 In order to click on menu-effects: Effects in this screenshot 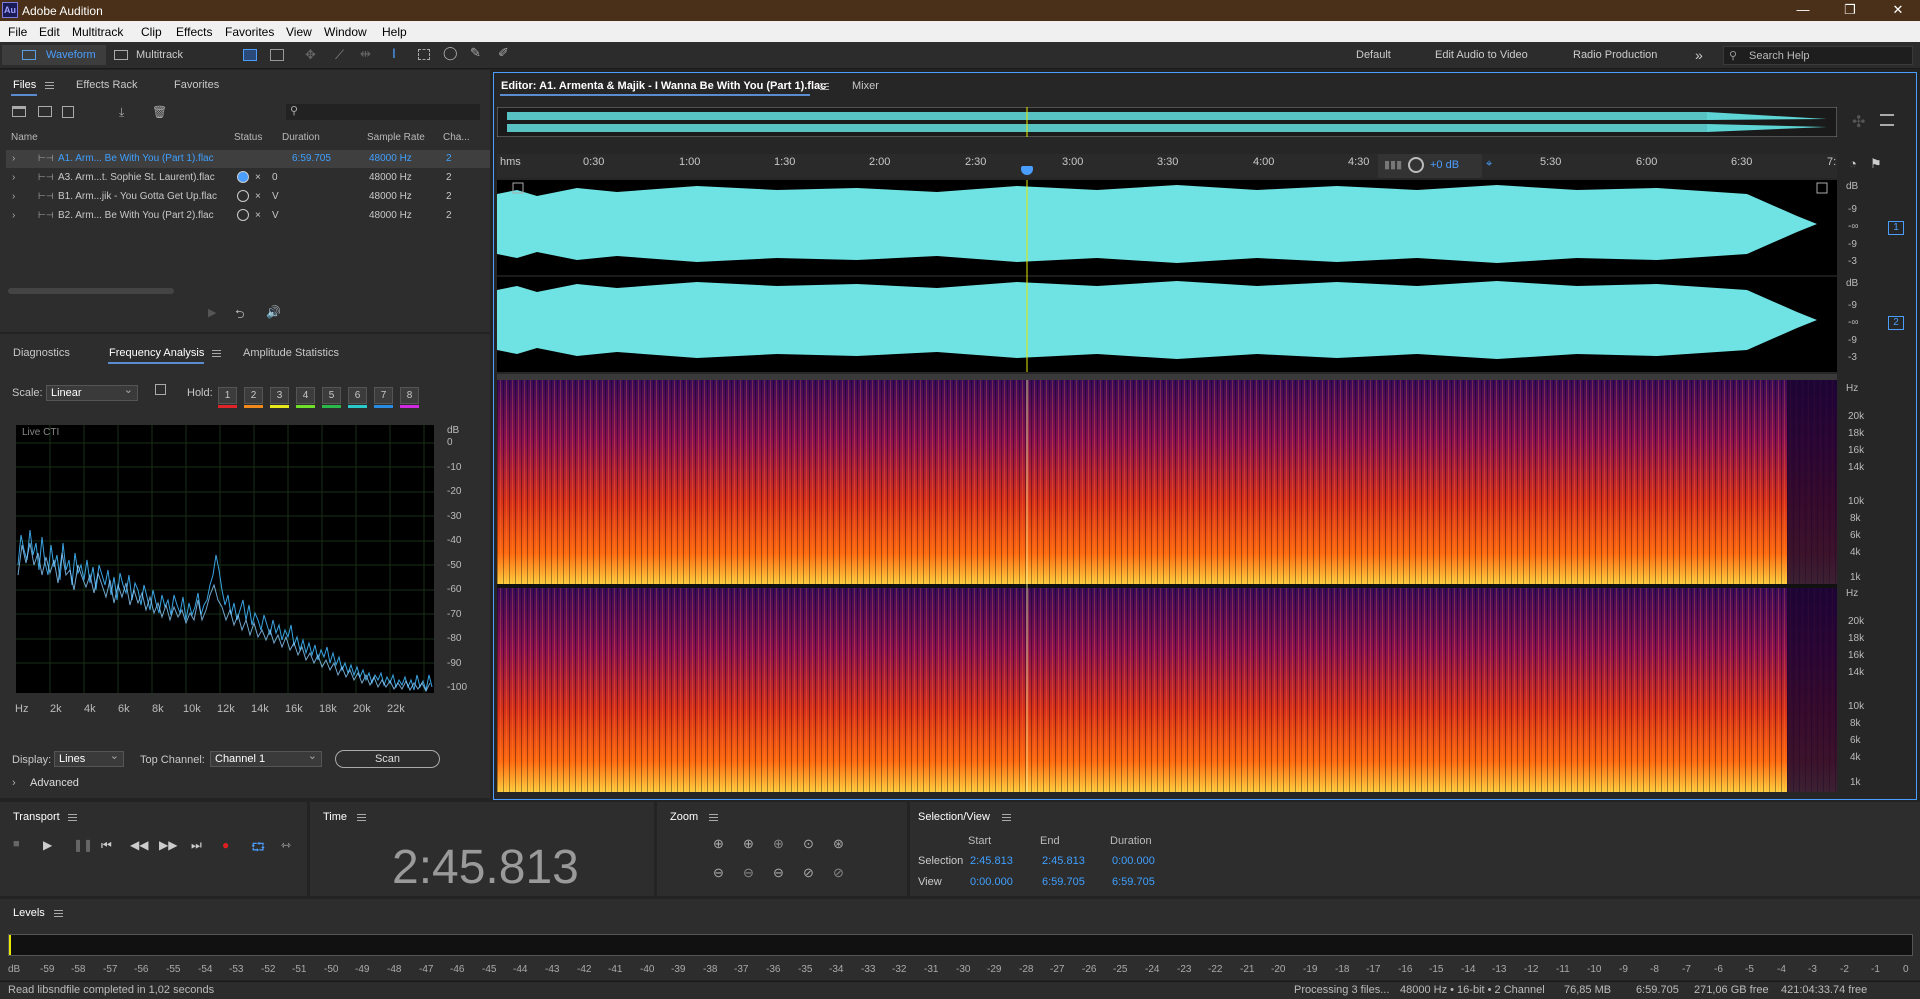, I will do `click(194, 32)`.